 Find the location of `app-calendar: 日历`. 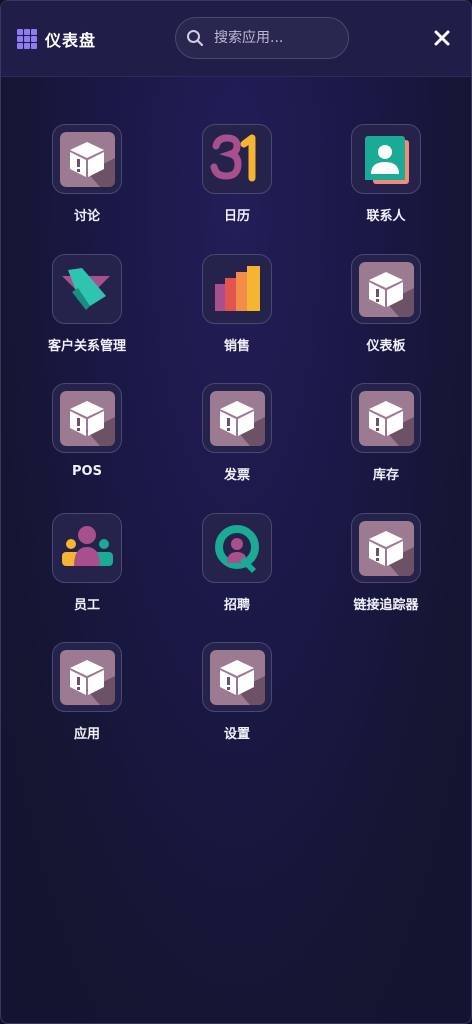

app-calendar: 日历 is located at coordinates (237, 150).